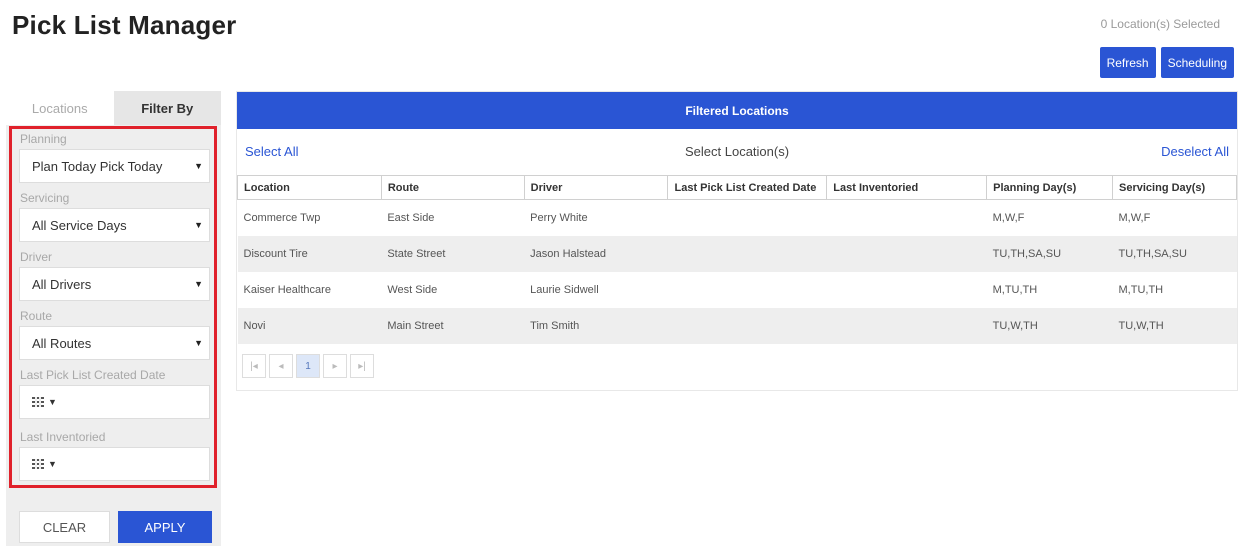  What do you see at coordinates (335, 366) in the screenshot?
I see `next-page-icon: ▸` at bounding box center [335, 366].